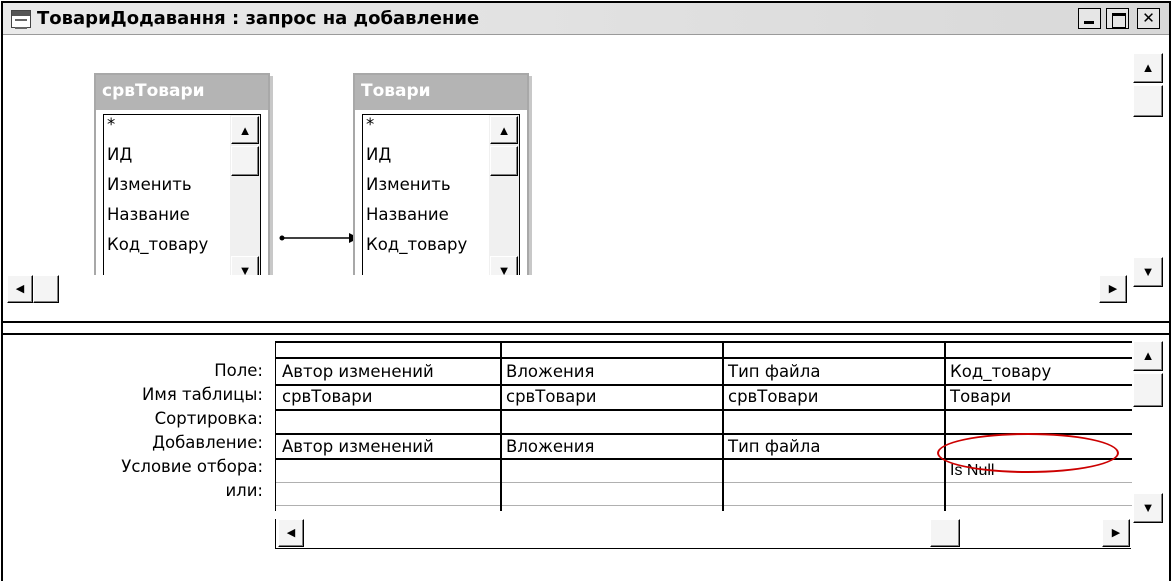 The image size is (1172, 582). What do you see at coordinates (567, 290) in the screenshot?
I see `table-pane-horizontal-scrollbar: ◀ ▶` at bounding box center [567, 290].